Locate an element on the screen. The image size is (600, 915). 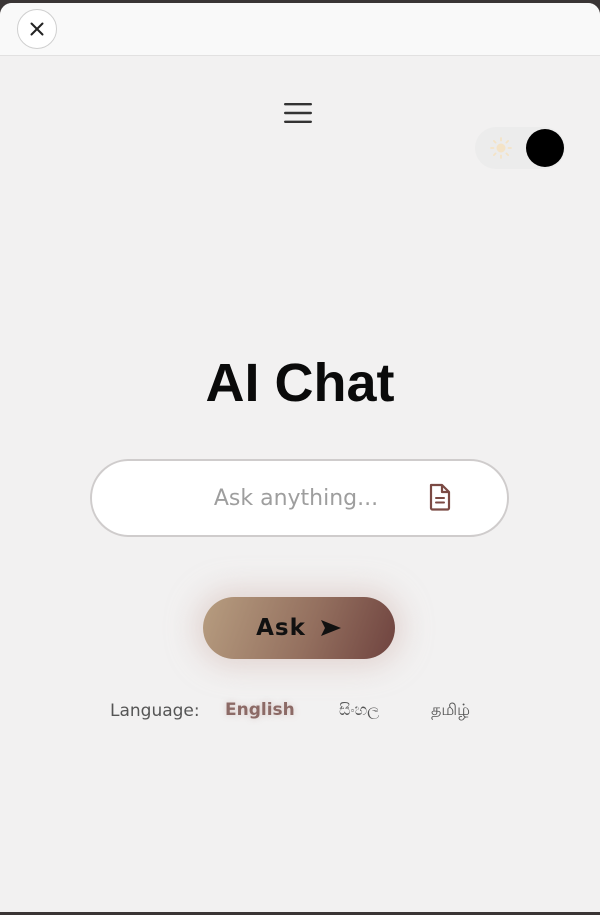
theme-toggle is located at coordinates (520, 148).